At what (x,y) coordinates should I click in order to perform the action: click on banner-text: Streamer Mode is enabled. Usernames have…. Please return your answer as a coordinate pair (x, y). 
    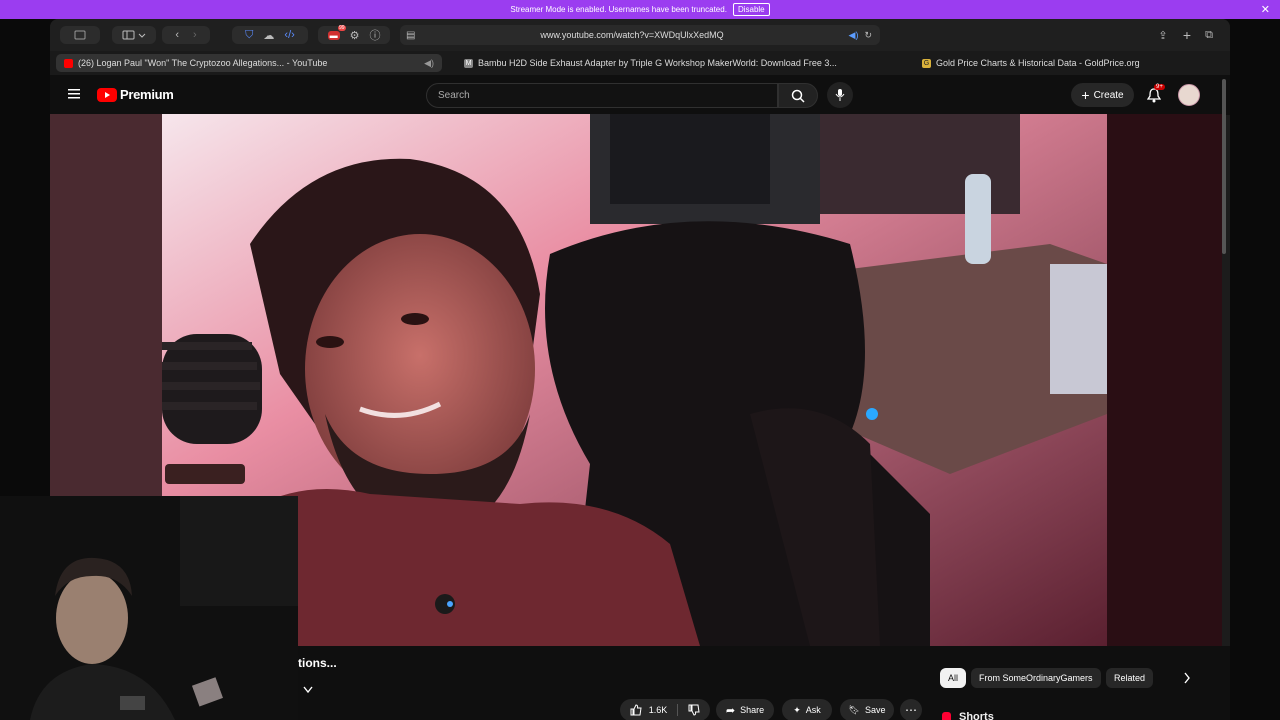
    Looking at the image, I should click on (618, 9).